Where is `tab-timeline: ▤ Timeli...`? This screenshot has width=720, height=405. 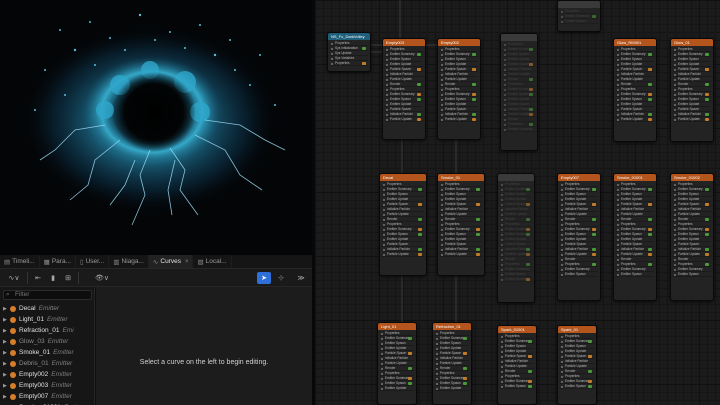
tab-timeline: ▤ Timeli... is located at coordinates (20, 261).